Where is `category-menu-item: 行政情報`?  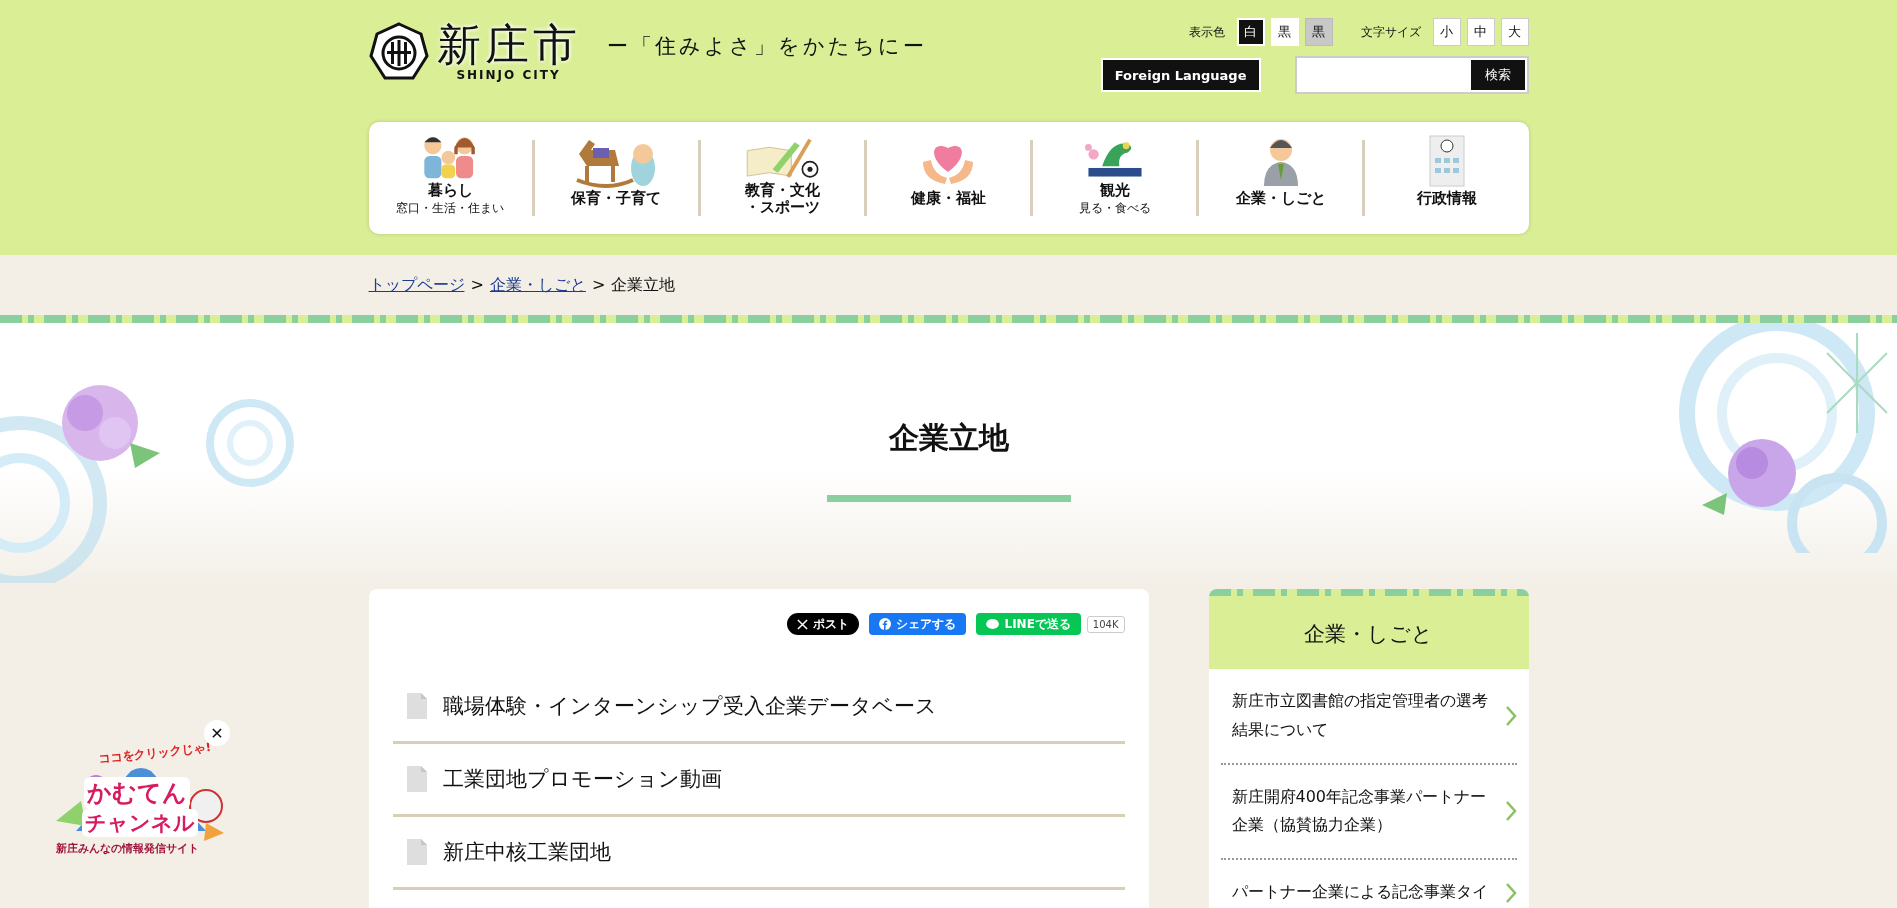
category-menu-item: 行政情報 is located at coordinates (1447, 178).